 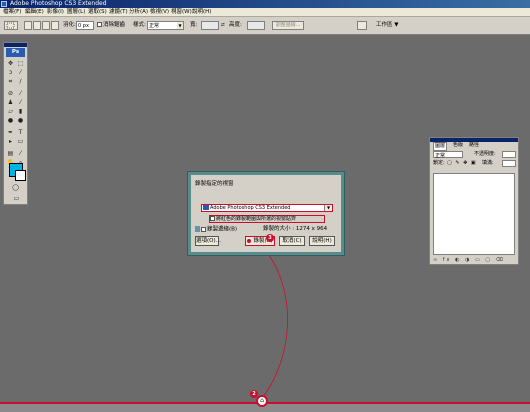 What do you see at coordinates (214, 184) in the screenshot?
I see `dialog-title: 錄製指定的視窗` at bounding box center [214, 184].